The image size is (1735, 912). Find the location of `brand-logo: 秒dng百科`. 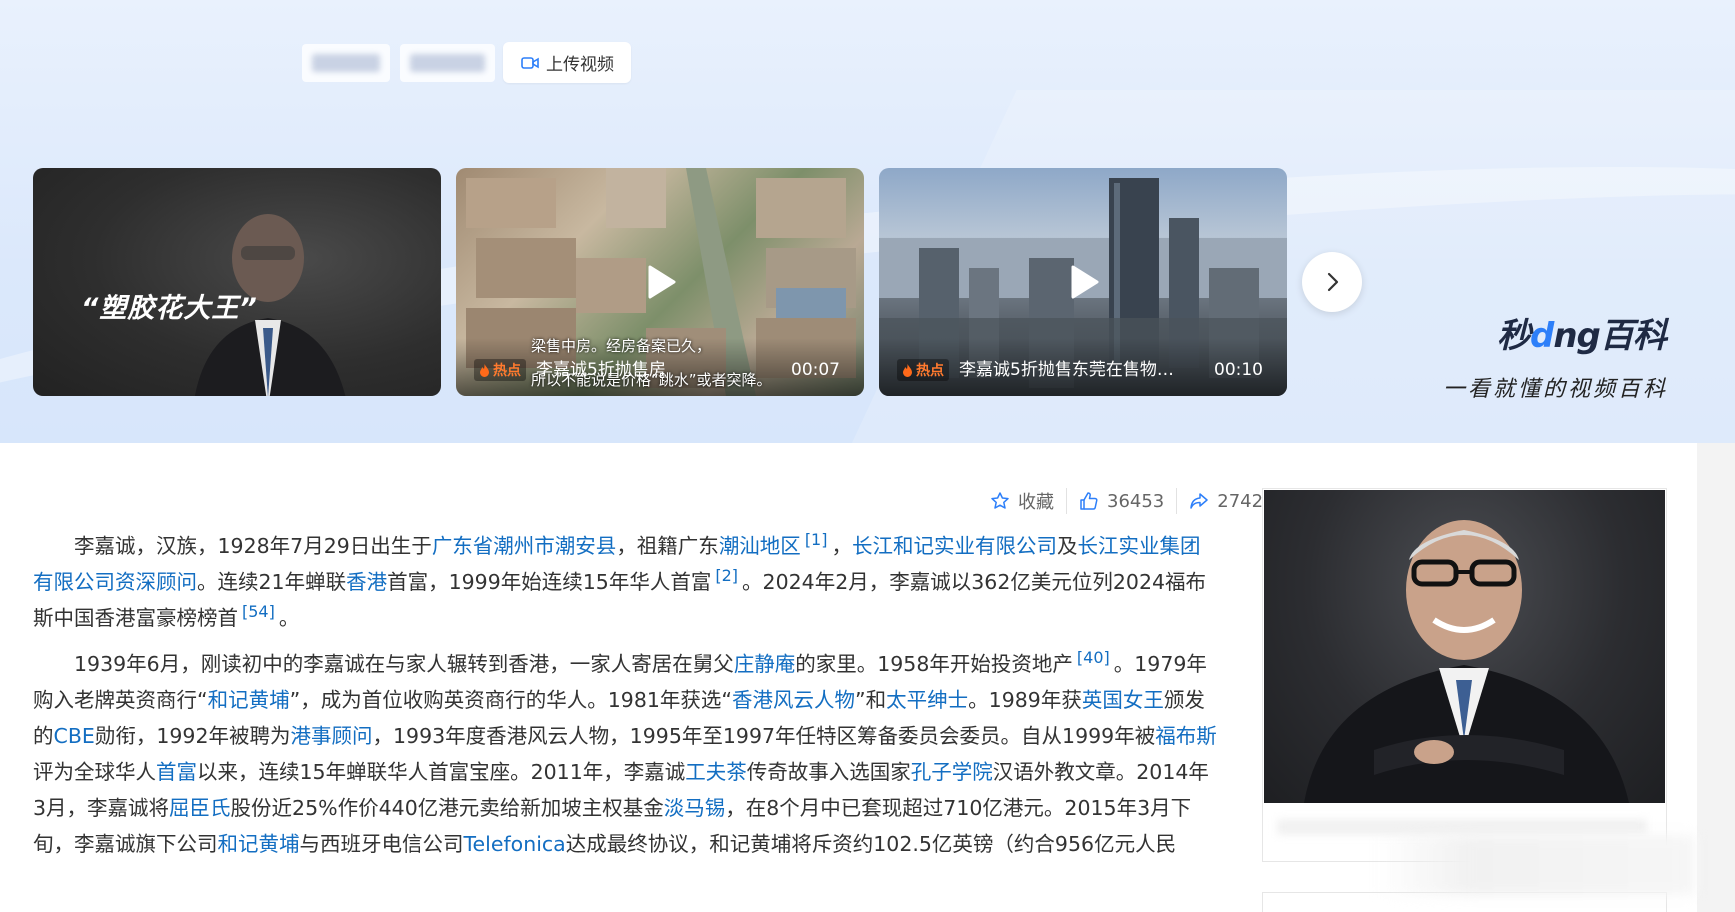

brand-logo: 秒dng百科 is located at coordinates (1582, 336).